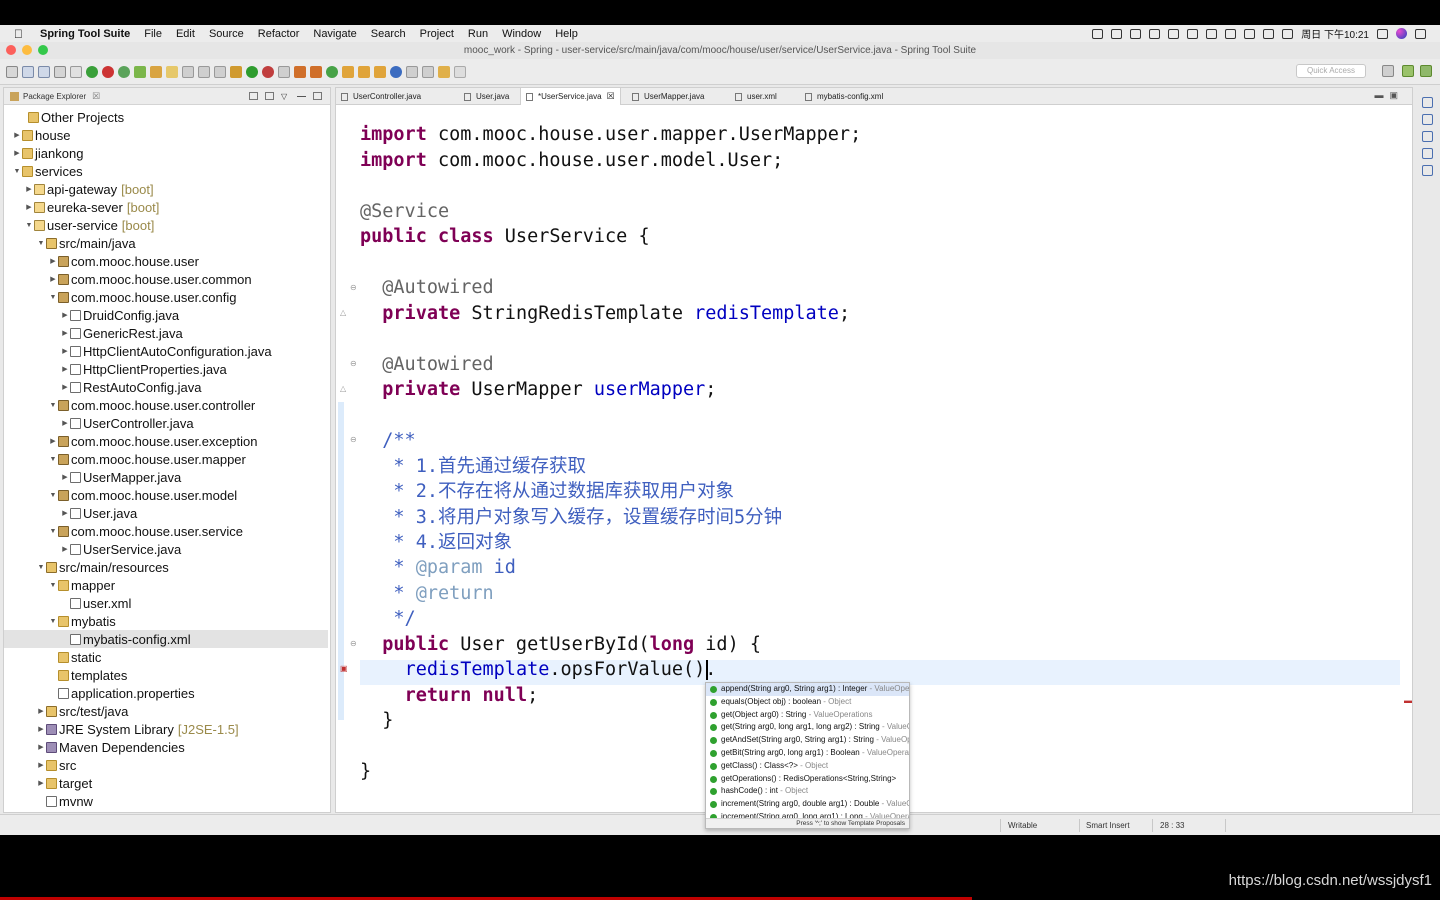 The width and height of the screenshot is (1440, 900). Describe the element at coordinates (1427, 102) in the screenshot. I see `outline-view-icon` at that location.